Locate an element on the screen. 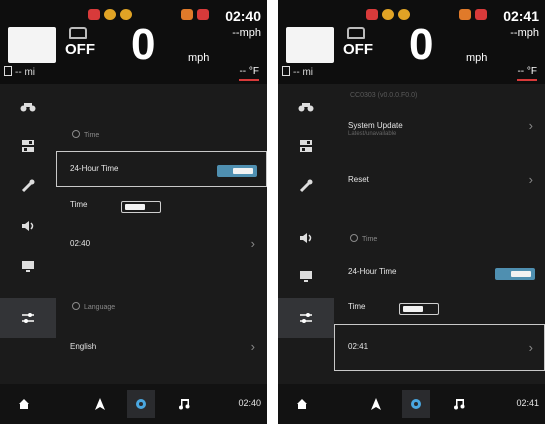  tools-icon is located at coordinates (306, 186).